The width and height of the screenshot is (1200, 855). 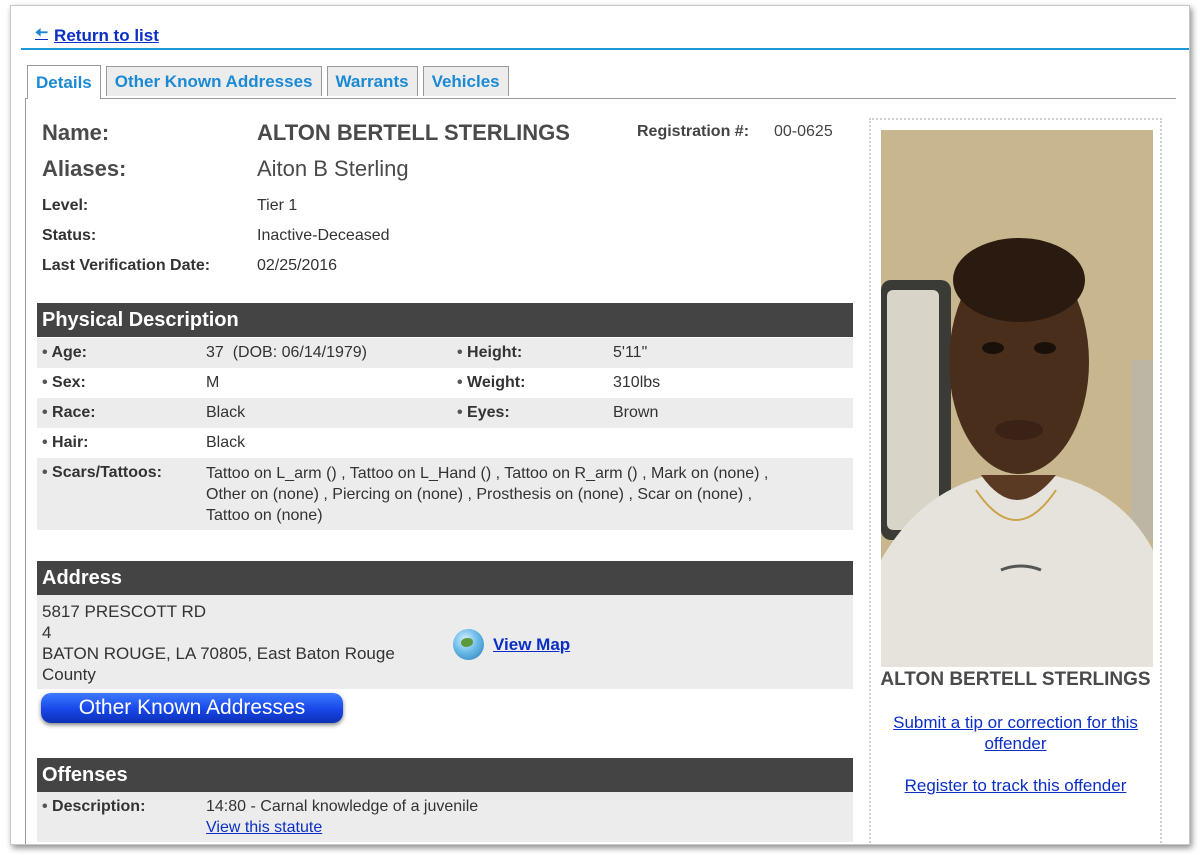 What do you see at coordinates (84, 168) in the screenshot?
I see `aliases-label: Aliases:` at bounding box center [84, 168].